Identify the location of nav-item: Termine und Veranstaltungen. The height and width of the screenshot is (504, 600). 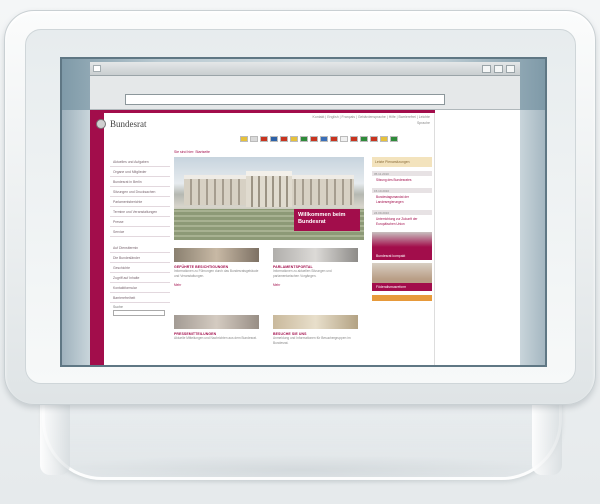
(140, 213).